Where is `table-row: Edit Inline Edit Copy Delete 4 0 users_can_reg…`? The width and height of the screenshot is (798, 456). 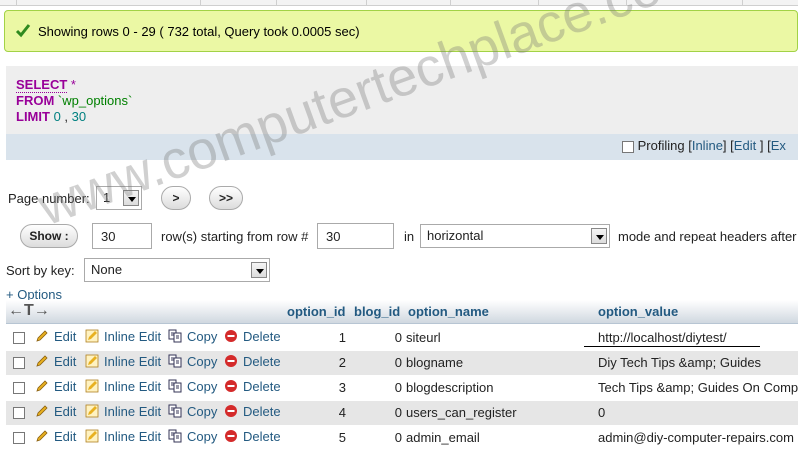 table-row: Edit Inline Edit Copy Delete 4 0 users_can_reg… is located at coordinates (402, 413).